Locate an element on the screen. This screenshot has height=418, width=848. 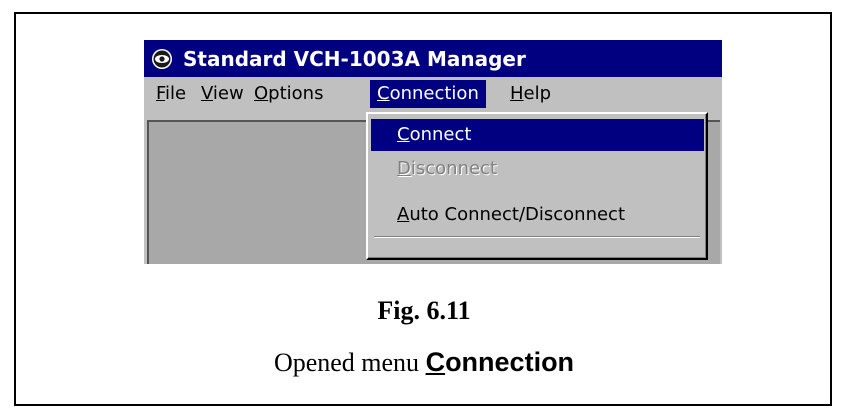
caption-menu-rest: onnection is located at coordinates (510, 362).